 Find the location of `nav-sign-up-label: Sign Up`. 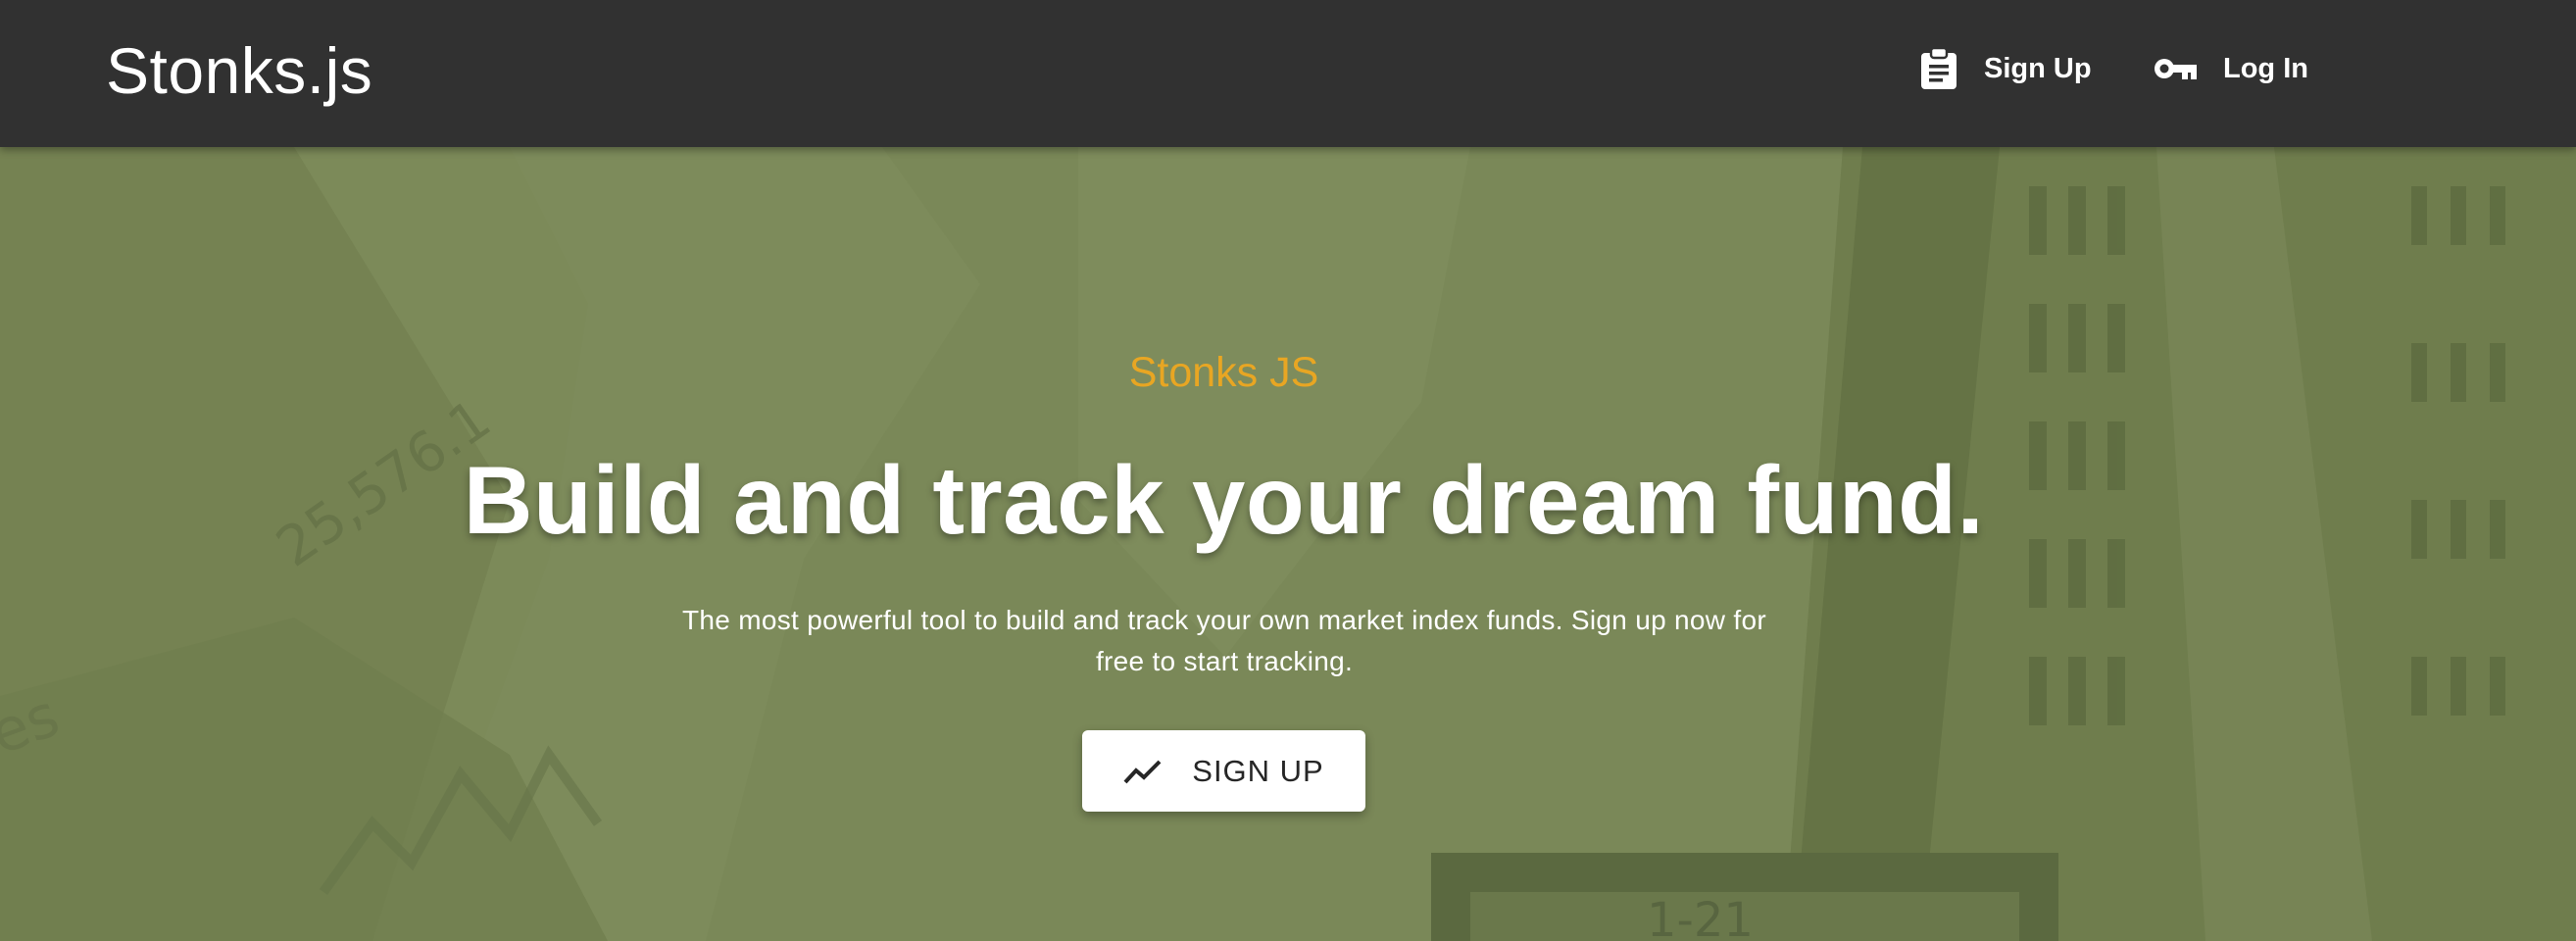

nav-sign-up-label: Sign Up is located at coordinates (2038, 68).